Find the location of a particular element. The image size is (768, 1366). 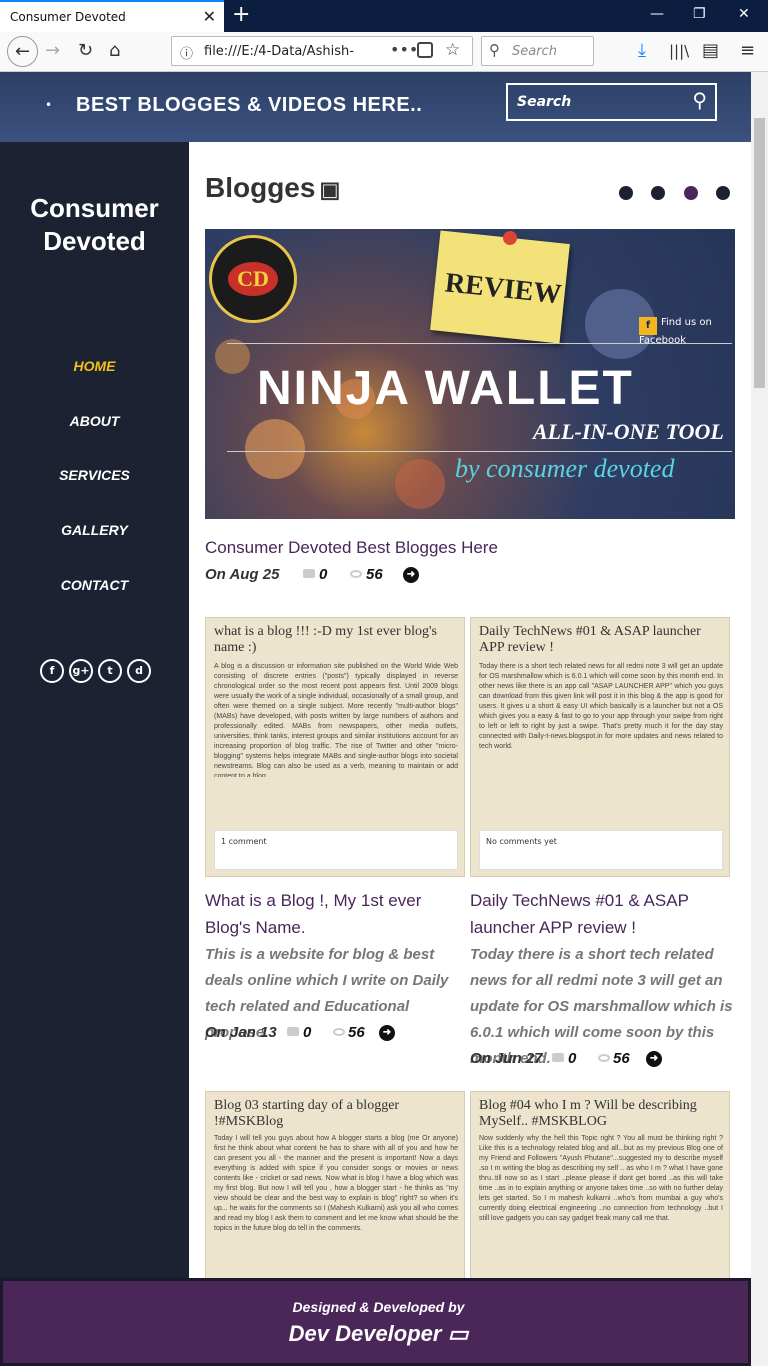

scrollbar-thumb is located at coordinates (759, 253).